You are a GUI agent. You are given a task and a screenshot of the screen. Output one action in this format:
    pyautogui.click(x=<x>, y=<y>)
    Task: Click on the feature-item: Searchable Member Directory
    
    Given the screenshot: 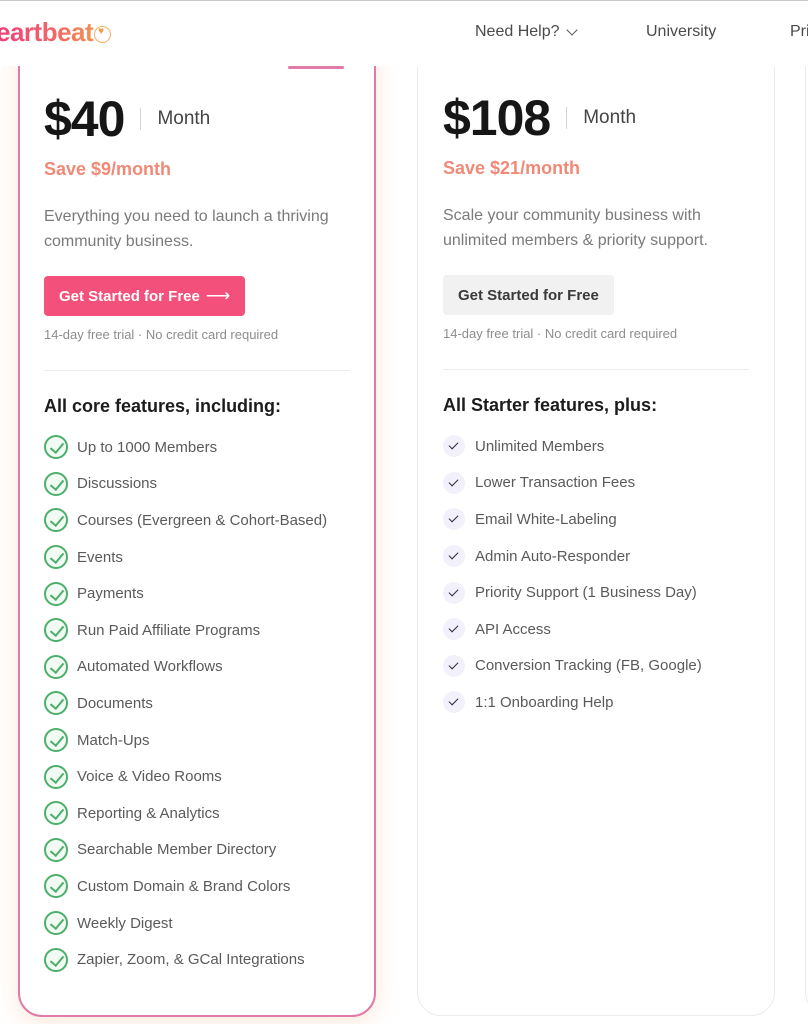 What is the action you would take?
    pyautogui.click(x=185, y=850)
    